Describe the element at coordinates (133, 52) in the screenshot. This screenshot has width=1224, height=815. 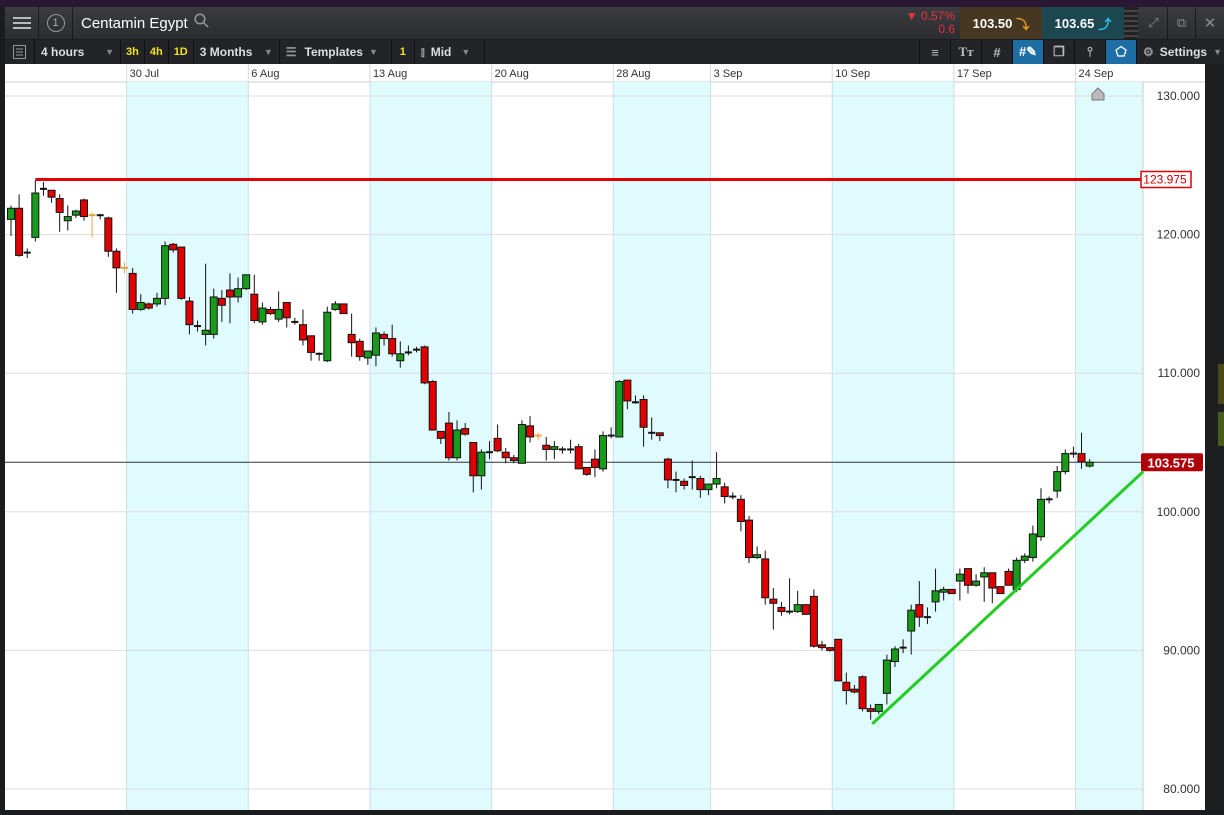
I see `interval-3h: 3h` at that location.